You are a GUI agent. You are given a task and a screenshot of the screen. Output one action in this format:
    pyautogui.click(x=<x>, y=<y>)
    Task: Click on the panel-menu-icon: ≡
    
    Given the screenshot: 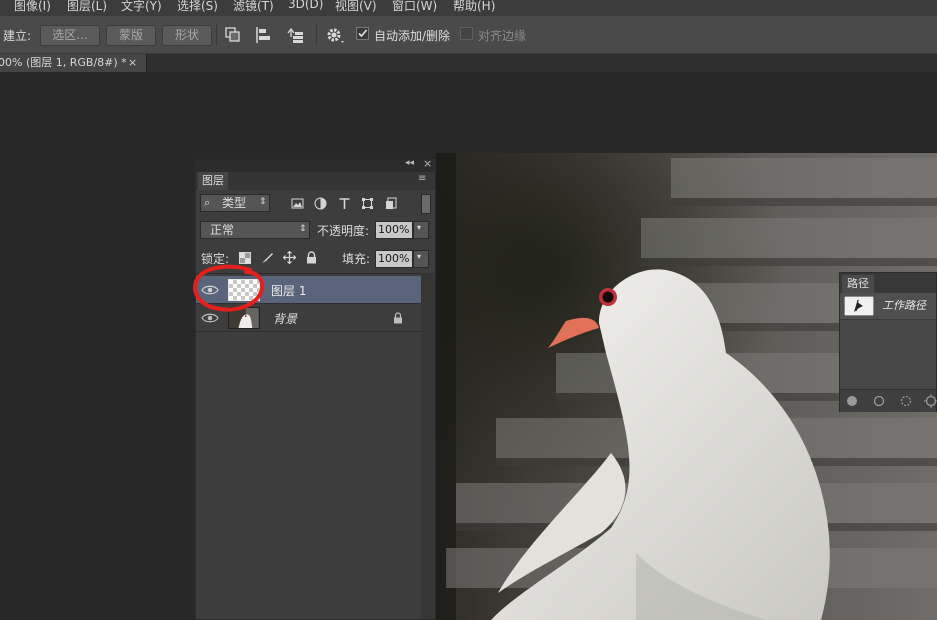 What is the action you would take?
    pyautogui.click(x=422, y=178)
    